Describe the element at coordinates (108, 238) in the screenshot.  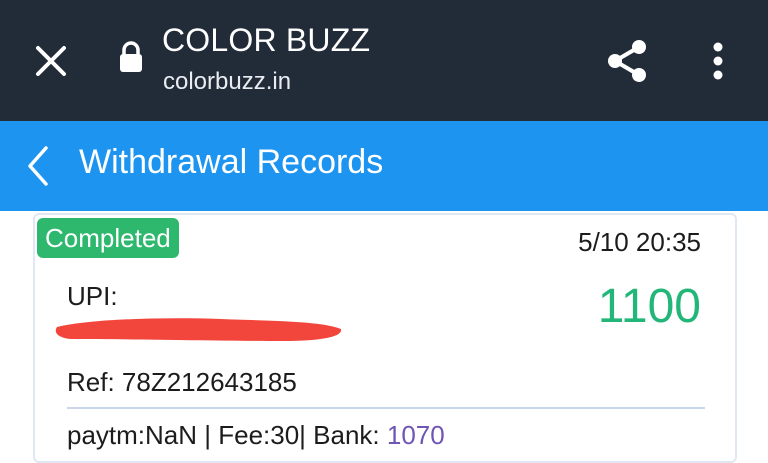
I see `status-badge: Completed` at that location.